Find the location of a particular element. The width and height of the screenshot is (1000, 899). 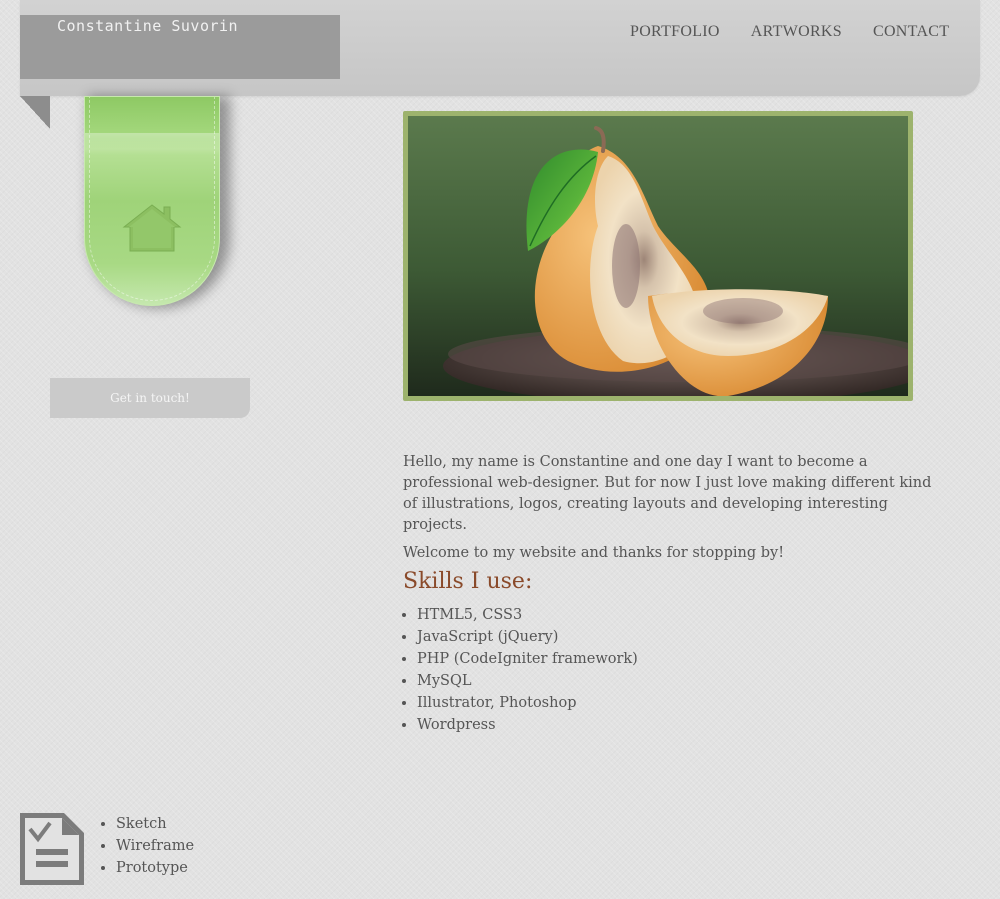

logo-text: Constantine Suvorin is located at coordinates (187, 26).